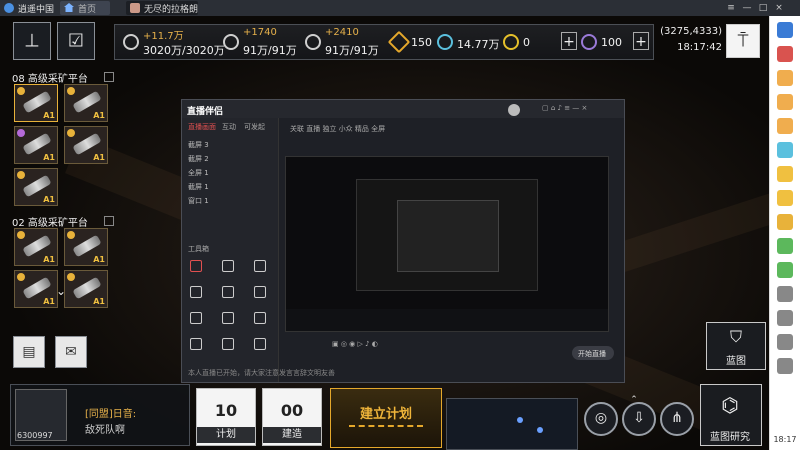 The image size is (800, 450). I want to click on metal-delta: +11.7万, so click(163, 36).